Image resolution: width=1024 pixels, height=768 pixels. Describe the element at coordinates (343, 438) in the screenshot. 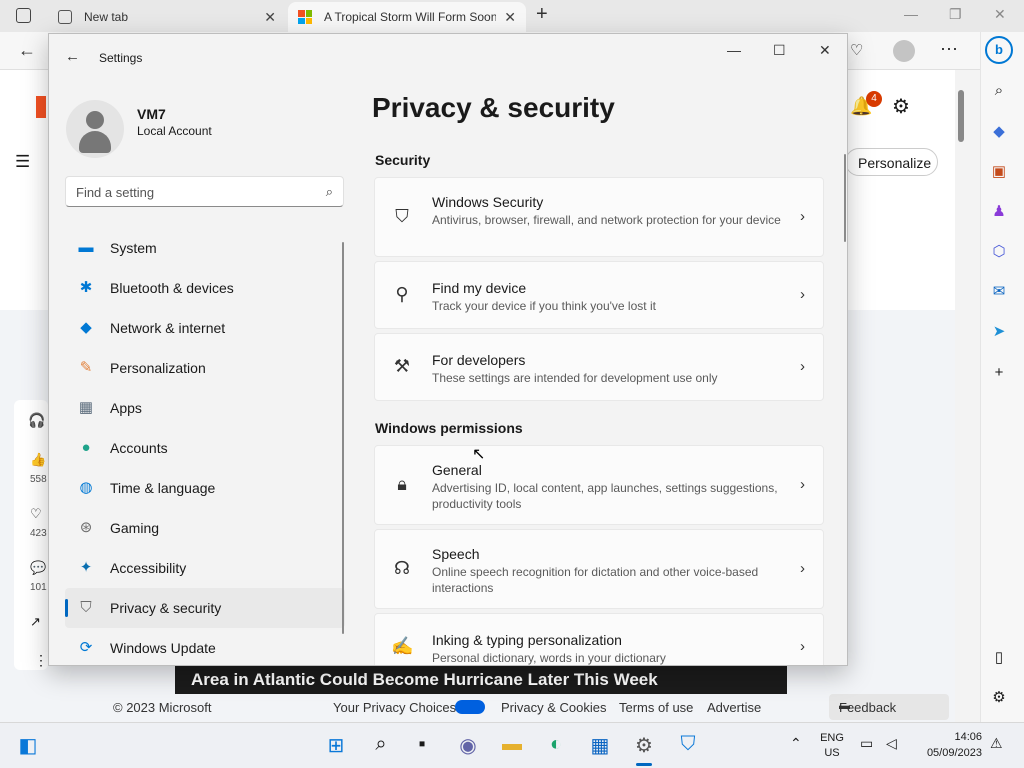

I see `nav-scrollbar` at that location.